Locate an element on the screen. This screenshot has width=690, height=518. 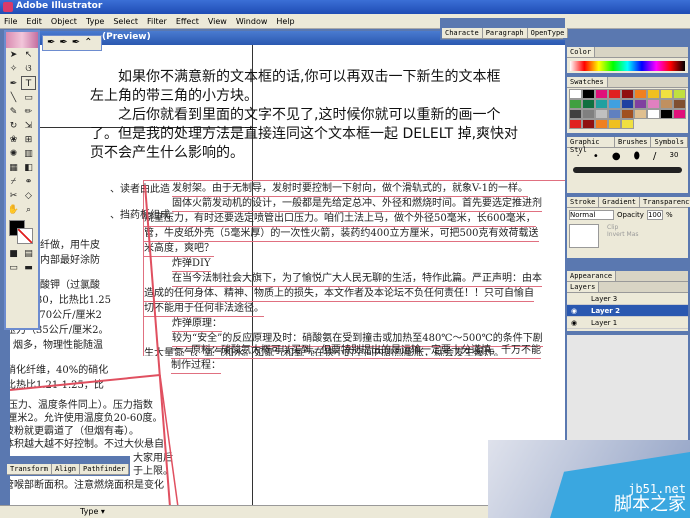
rotate-tool-icon: ↻ is located at coordinates (13, 126).